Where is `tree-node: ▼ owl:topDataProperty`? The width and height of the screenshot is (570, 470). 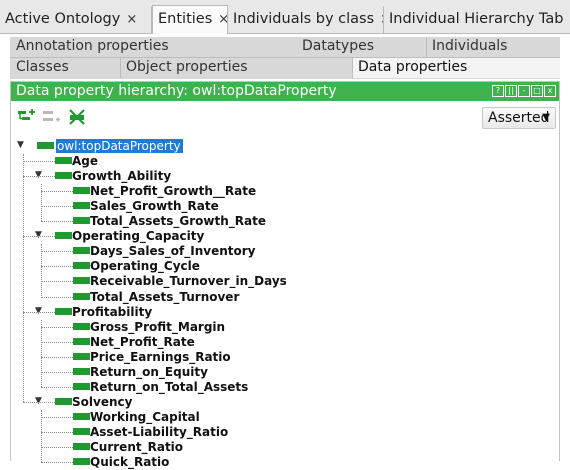 tree-node: ▼ owl:topDataProperty is located at coordinates (281, 146).